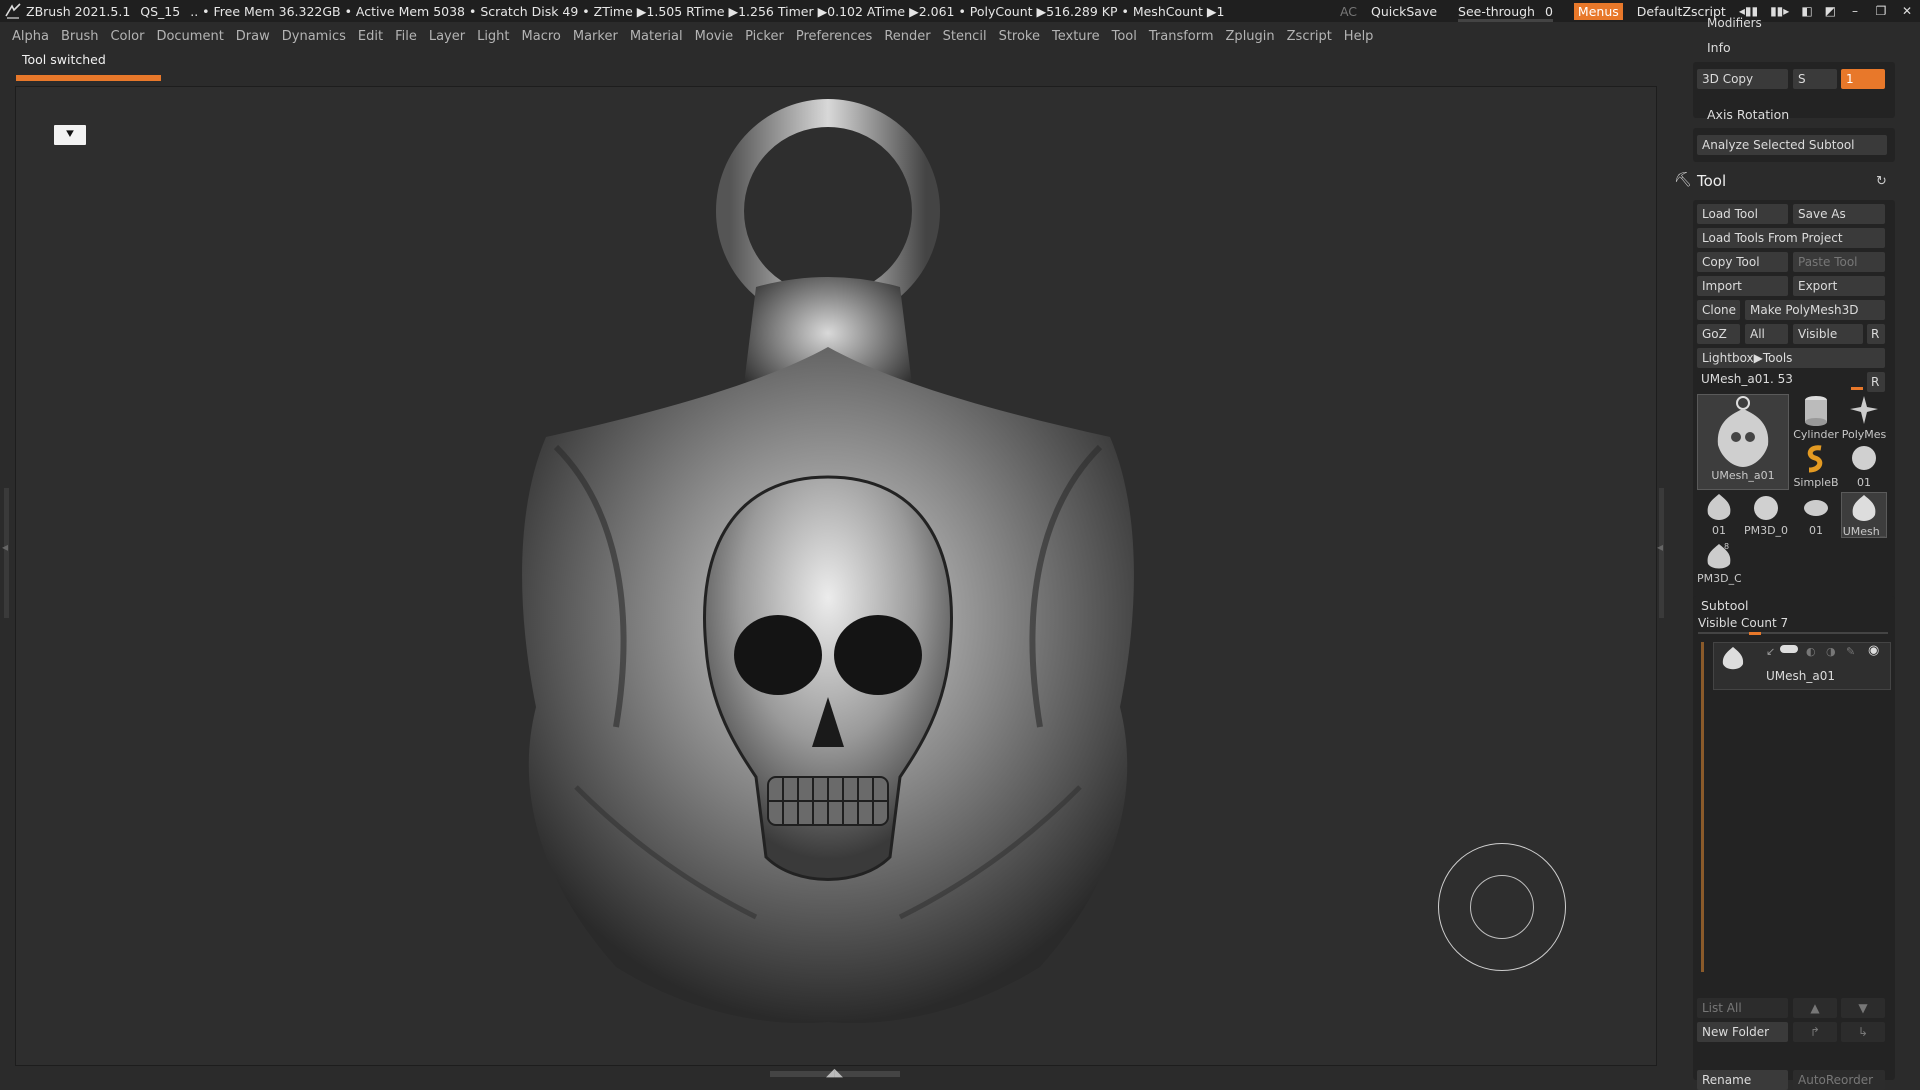 This screenshot has height=1090, width=1920. Describe the element at coordinates (834, 1072) in the screenshot. I see `bottom-tray-arrow-icon: ◢◣` at that location.